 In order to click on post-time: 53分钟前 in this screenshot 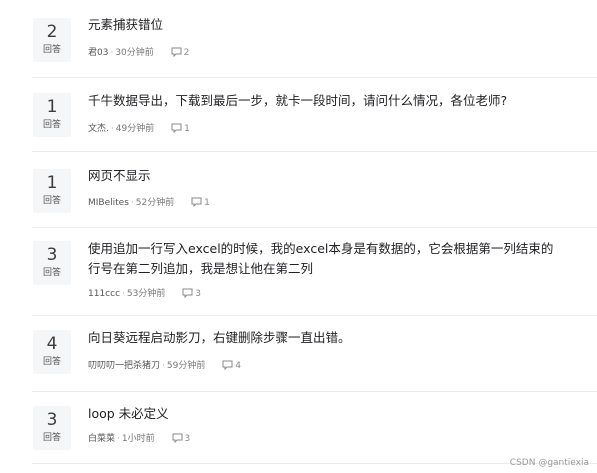, I will do `click(146, 294)`.